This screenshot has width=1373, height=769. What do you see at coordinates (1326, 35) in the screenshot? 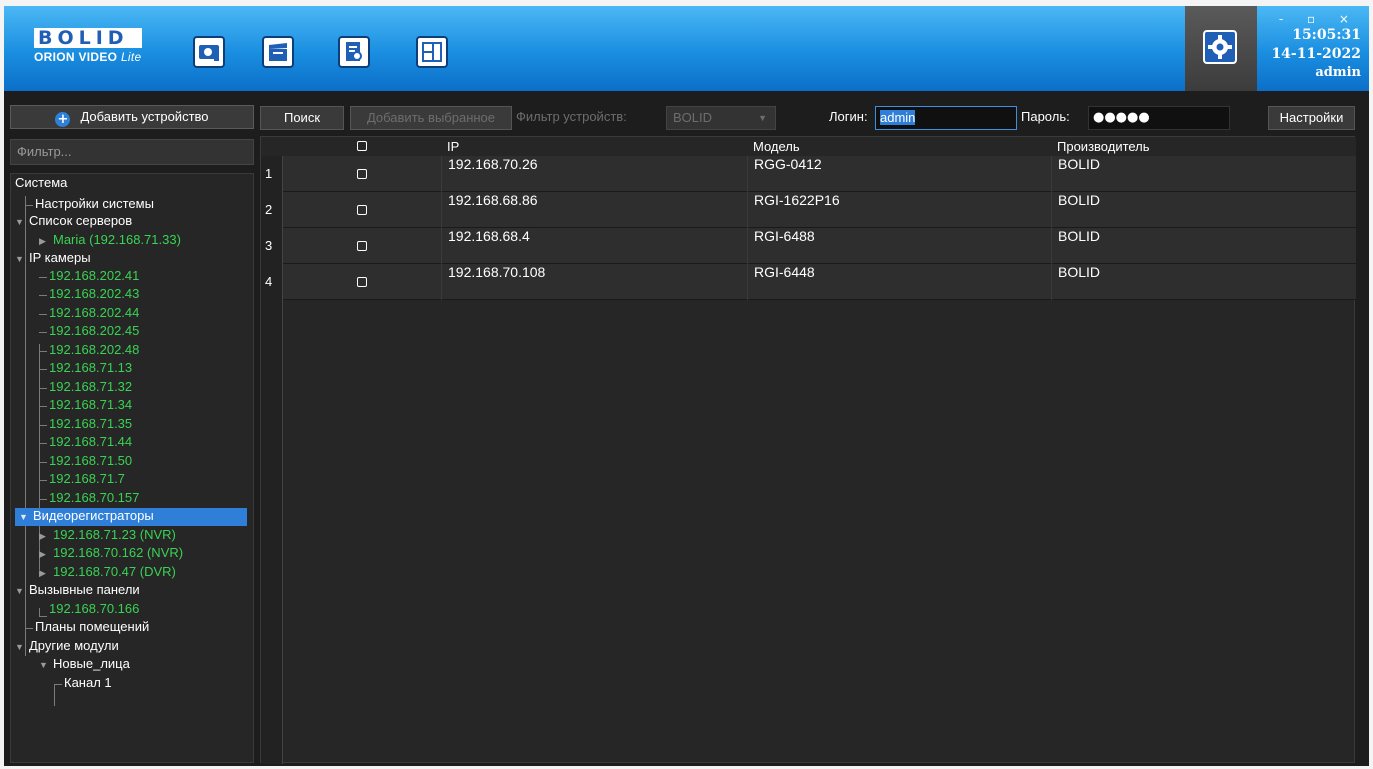
I see `clock-time: 15:05:31` at bounding box center [1326, 35].